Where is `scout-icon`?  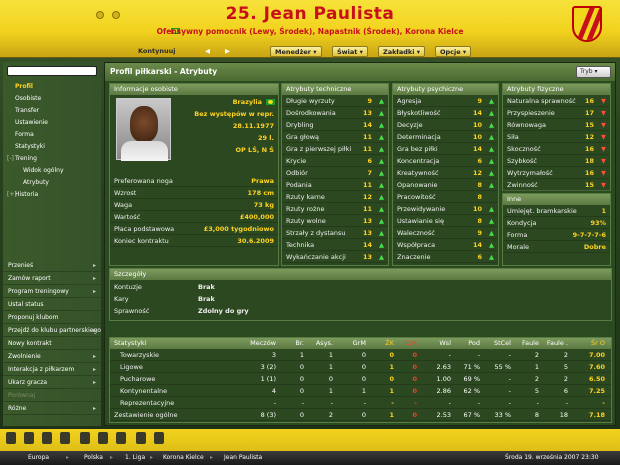 scout-icon is located at coordinates (159, 438).